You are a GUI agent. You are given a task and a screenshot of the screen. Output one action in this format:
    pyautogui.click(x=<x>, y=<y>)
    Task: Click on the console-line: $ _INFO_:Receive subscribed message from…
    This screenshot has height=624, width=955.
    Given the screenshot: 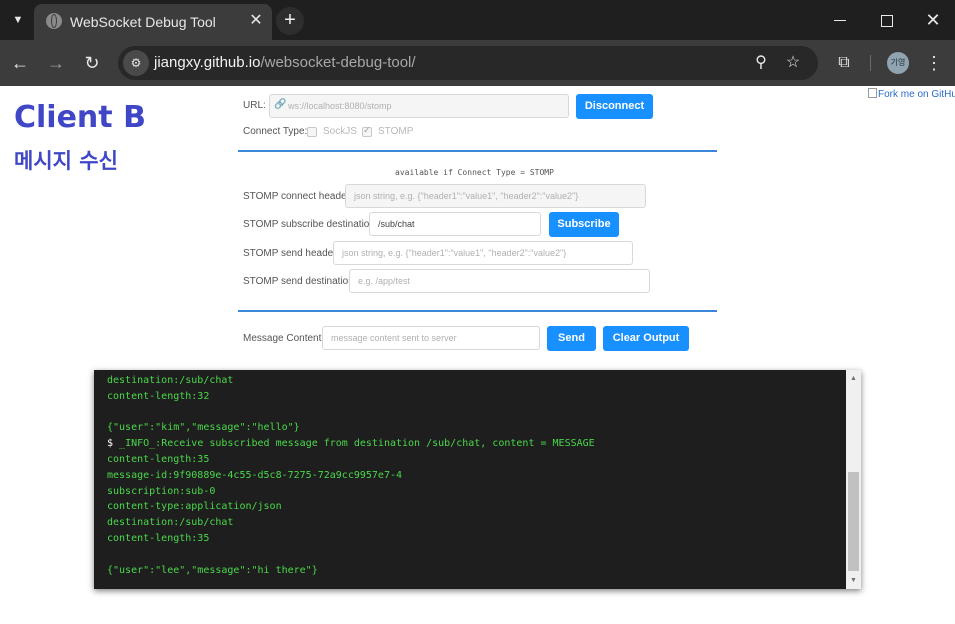 What is the action you would take?
    pyautogui.click(x=351, y=444)
    